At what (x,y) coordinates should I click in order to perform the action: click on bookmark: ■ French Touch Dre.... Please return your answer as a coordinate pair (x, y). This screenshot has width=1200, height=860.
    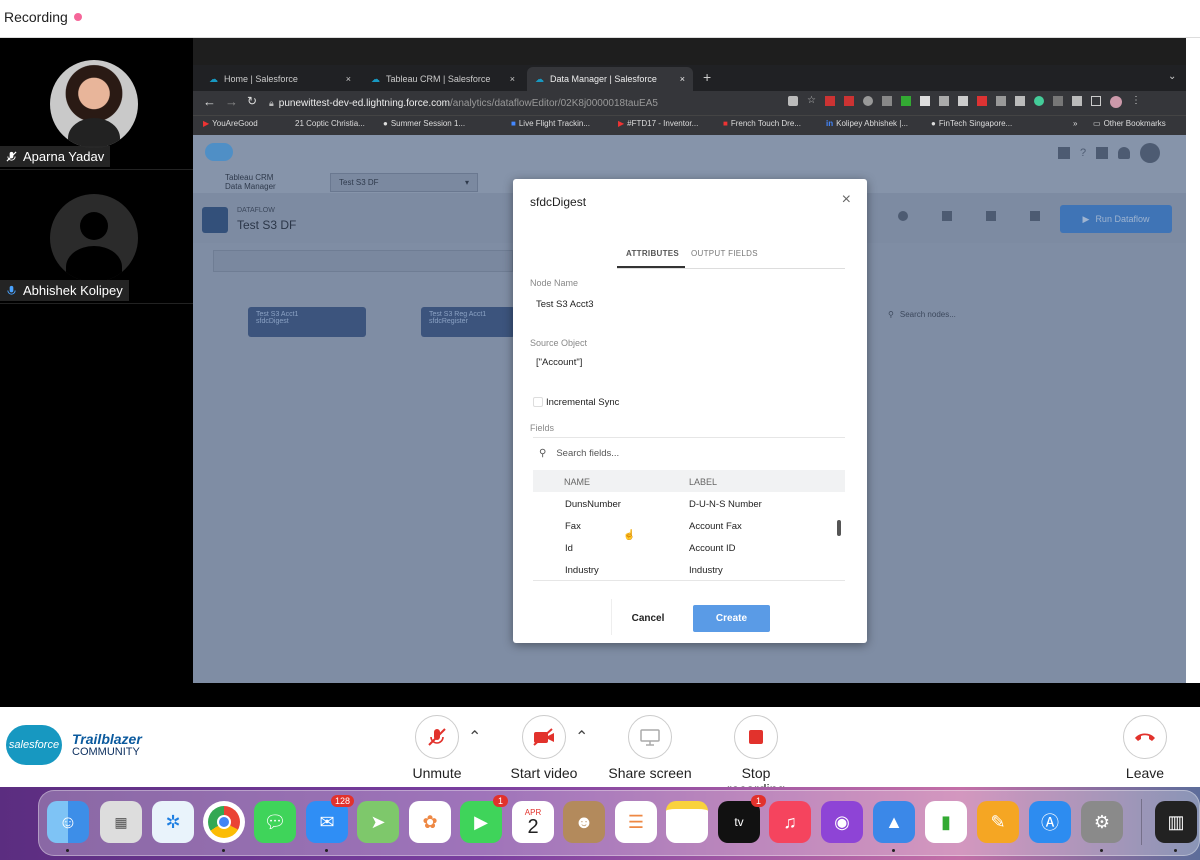
    Looking at the image, I should click on (762, 123).